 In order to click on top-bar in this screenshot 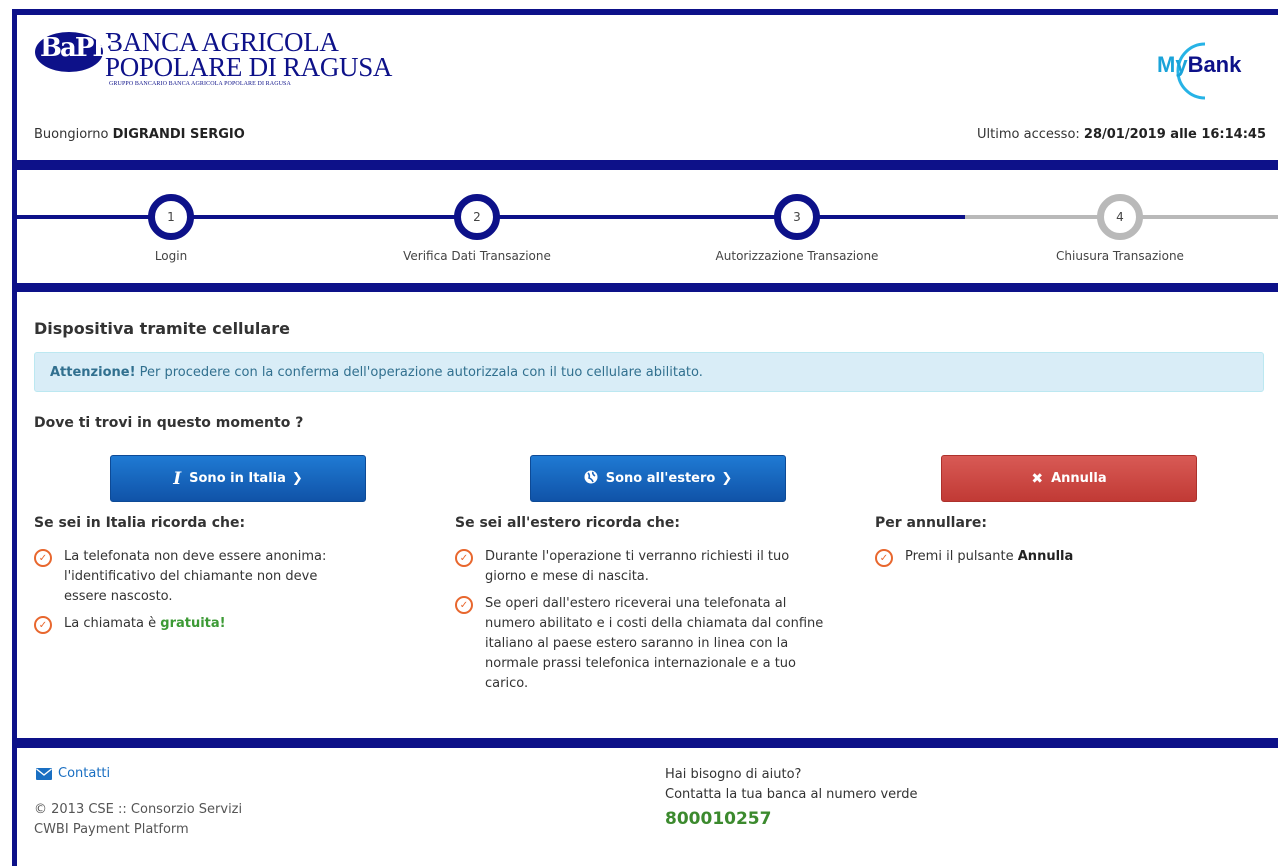, I will do `click(645, 12)`.